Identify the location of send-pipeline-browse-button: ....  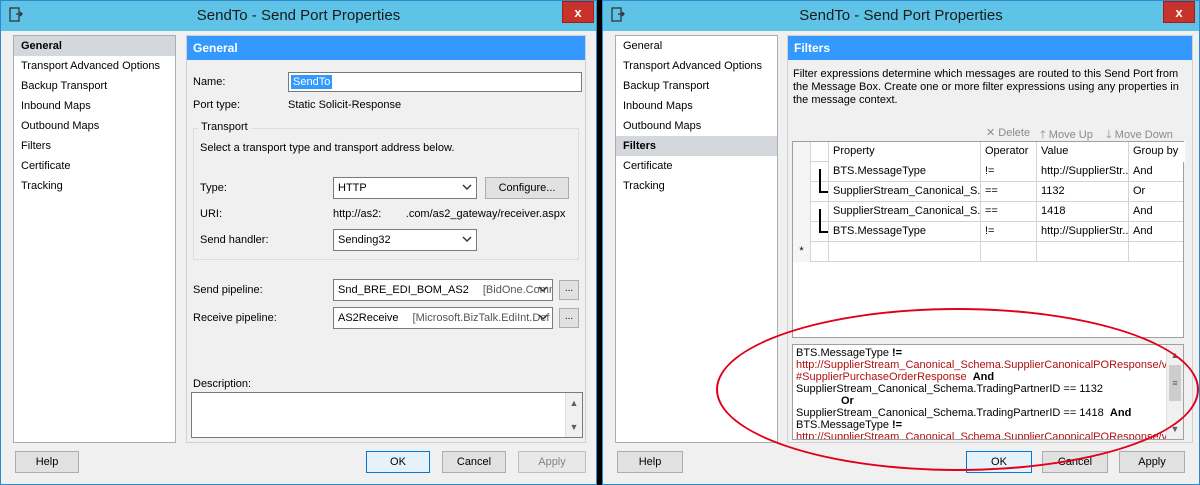
(569, 290).